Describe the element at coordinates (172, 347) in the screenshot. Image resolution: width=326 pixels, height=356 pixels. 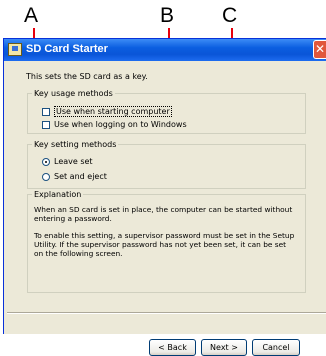
I see `back-button: < Back` at that location.